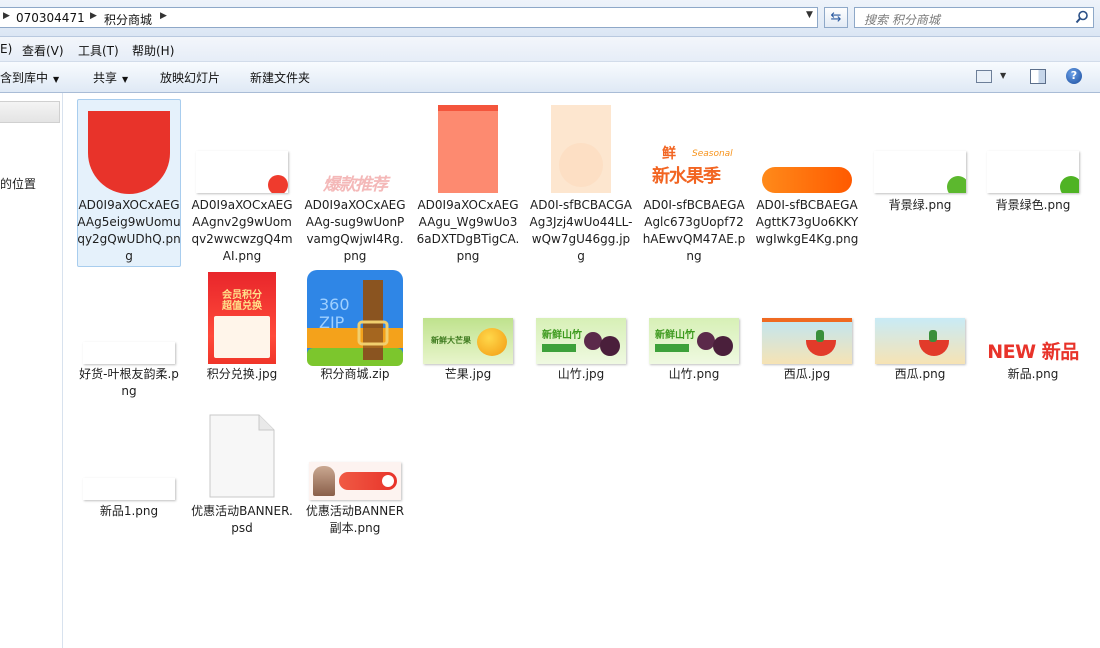  I want to click on file-item: 360 ZIP 积分商城.zip, so click(355, 338).